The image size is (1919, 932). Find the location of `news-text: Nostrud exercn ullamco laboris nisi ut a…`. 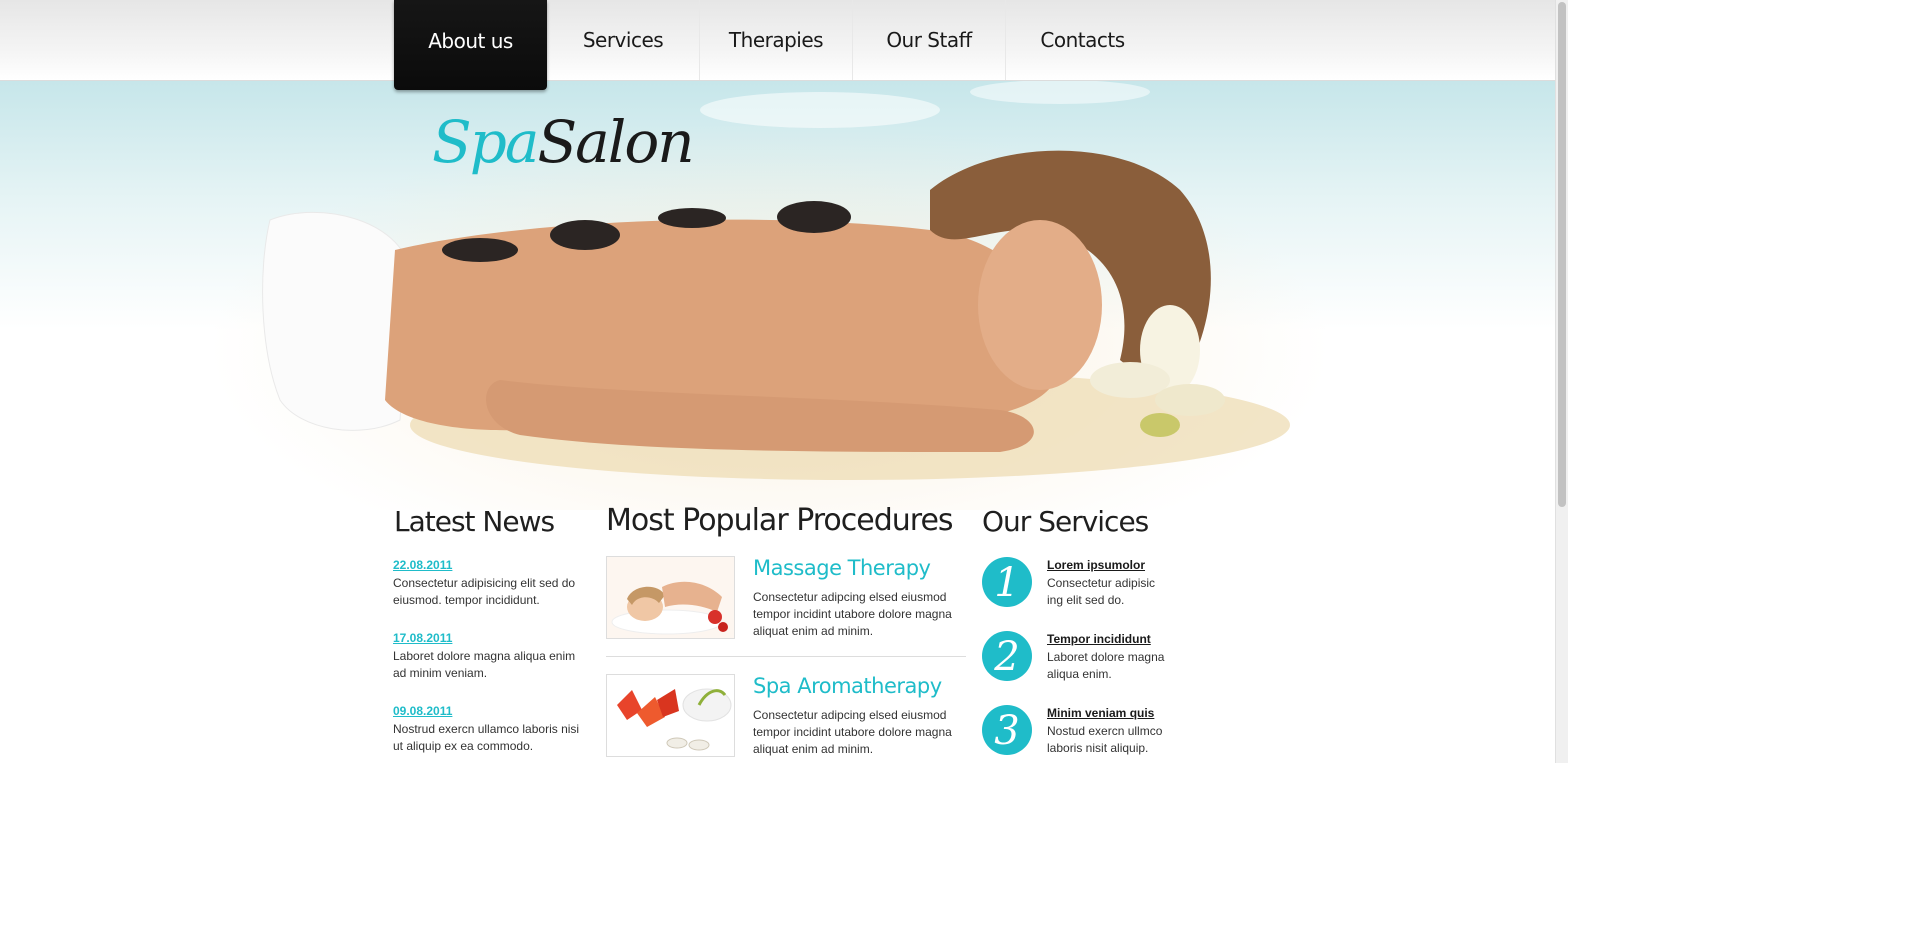

news-text: Nostrud exercn ullamco laboris nisi ut a… is located at coordinates (486, 737).